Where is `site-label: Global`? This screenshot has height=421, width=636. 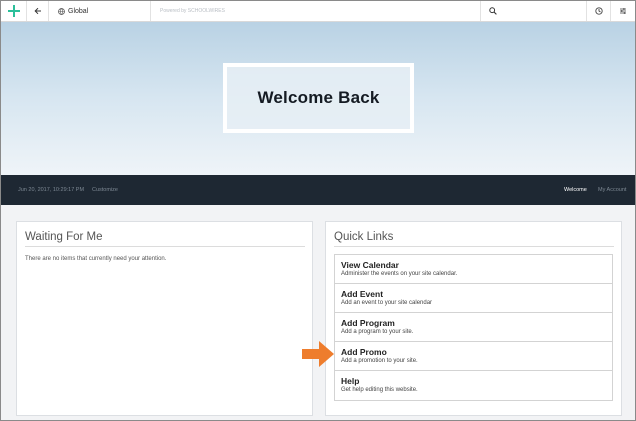
site-label: Global is located at coordinates (78, 11).